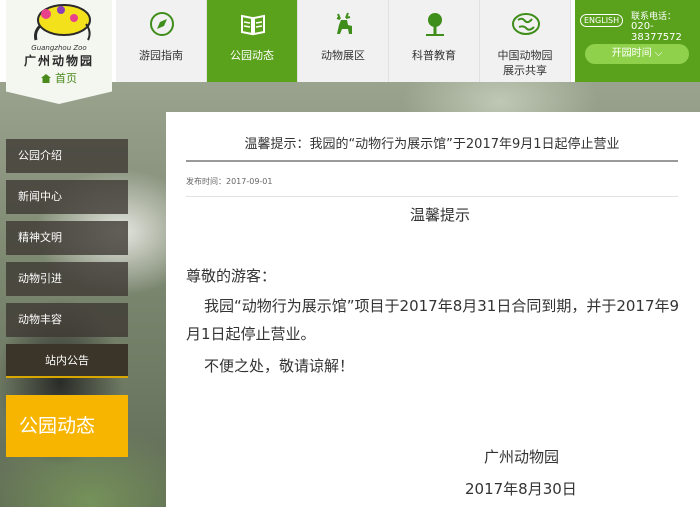 The height and width of the screenshot is (507, 700). Describe the element at coordinates (229, 181) in the screenshot. I see `publish-date: 发布时间：2017-09-01` at that location.